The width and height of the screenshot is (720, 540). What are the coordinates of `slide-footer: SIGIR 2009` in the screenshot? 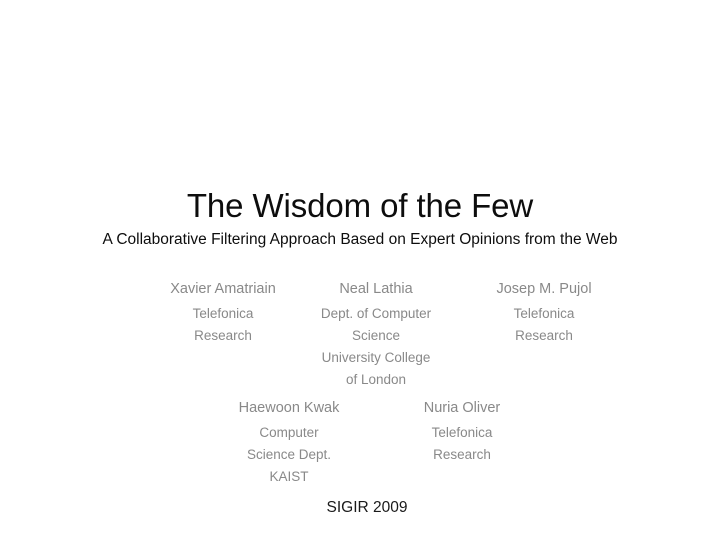 It's located at (360, 508).